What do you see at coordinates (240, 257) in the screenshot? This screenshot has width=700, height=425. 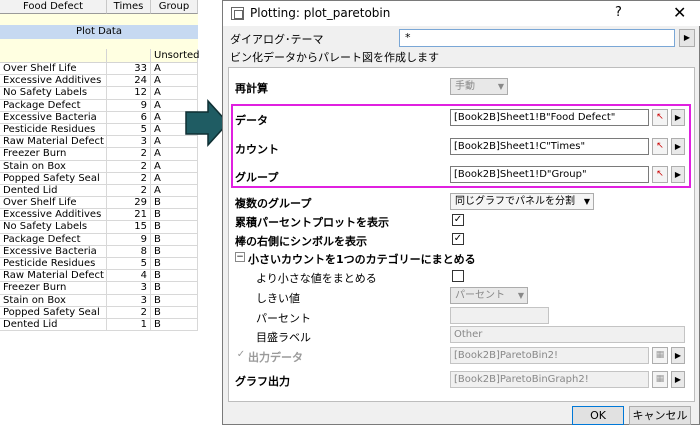 I see `collapse-icon: −` at bounding box center [240, 257].